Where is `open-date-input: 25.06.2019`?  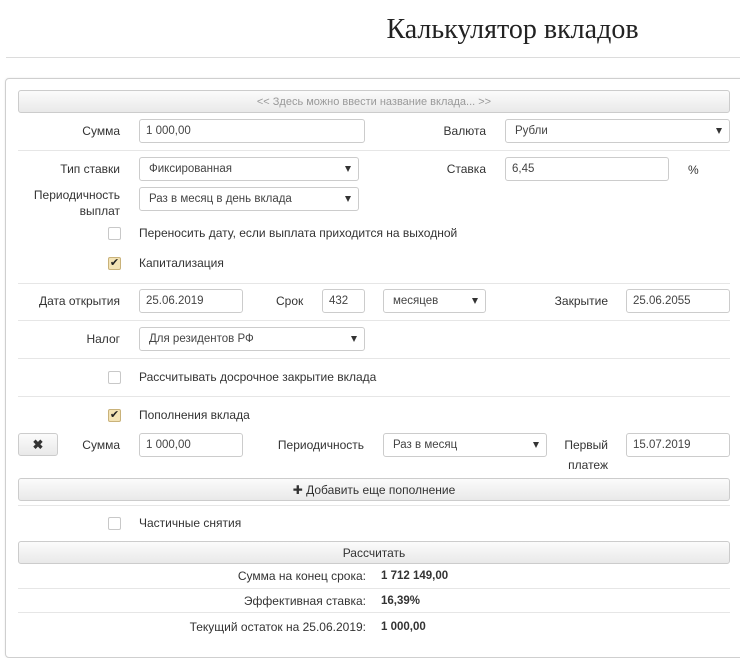
open-date-input: 25.06.2019 is located at coordinates (191, 301).